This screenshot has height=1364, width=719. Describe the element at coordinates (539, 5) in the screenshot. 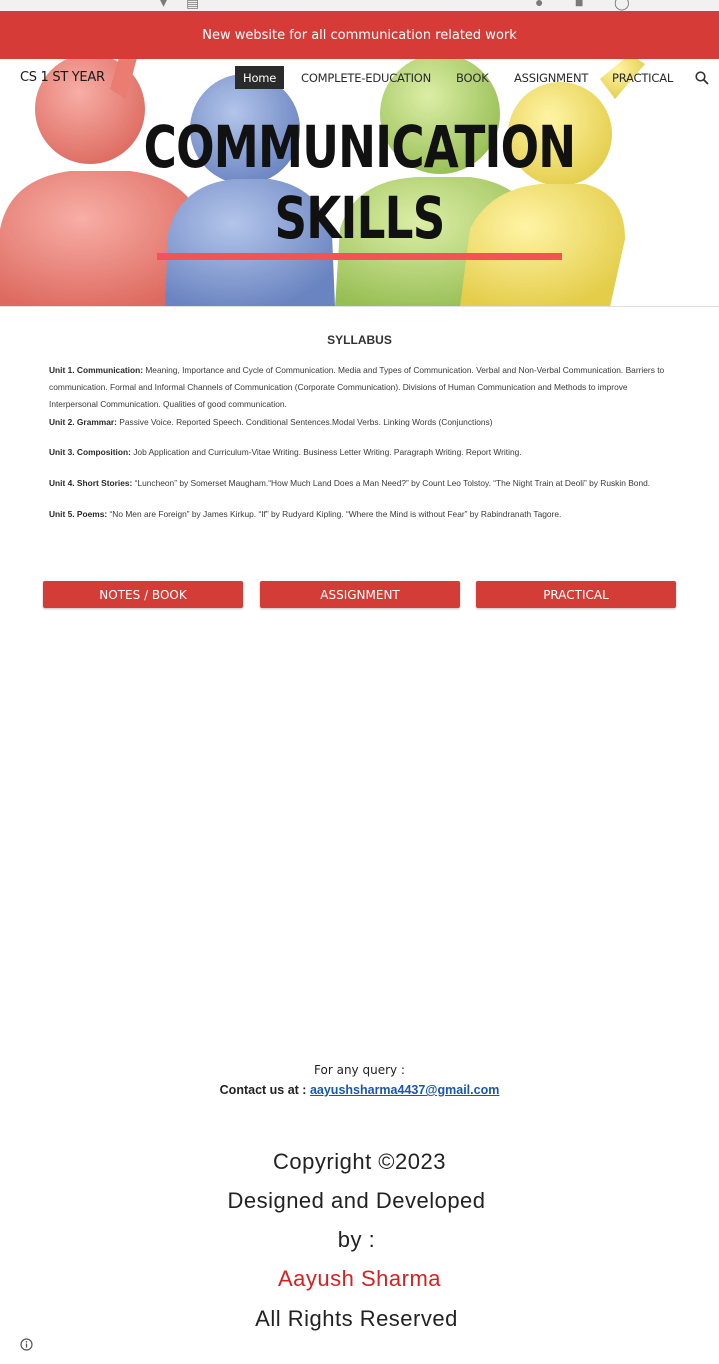

I see `toolbar-icon: ●` at that location.